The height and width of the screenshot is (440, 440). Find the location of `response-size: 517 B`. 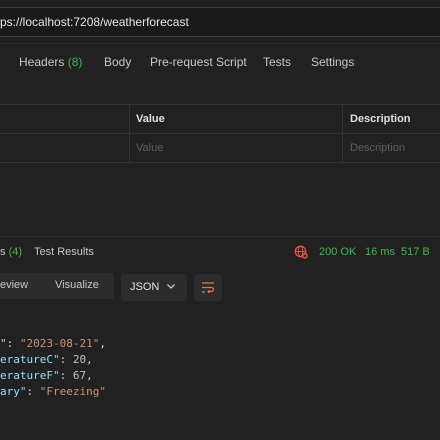

response-size: 517 B is located at coordinates (415, 252).